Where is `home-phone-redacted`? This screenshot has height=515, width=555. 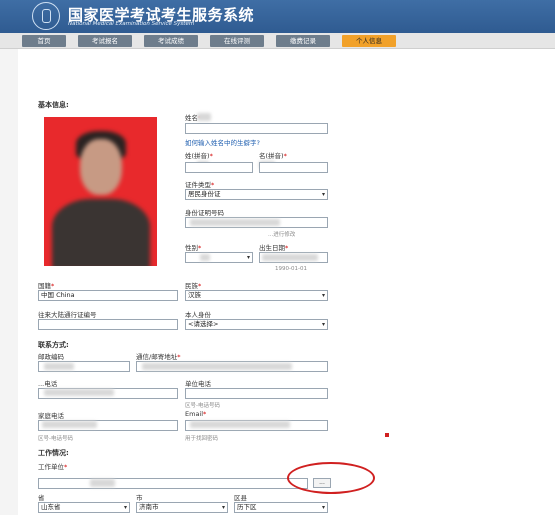
home-phone-redacted is located at coordinates (69, 424).